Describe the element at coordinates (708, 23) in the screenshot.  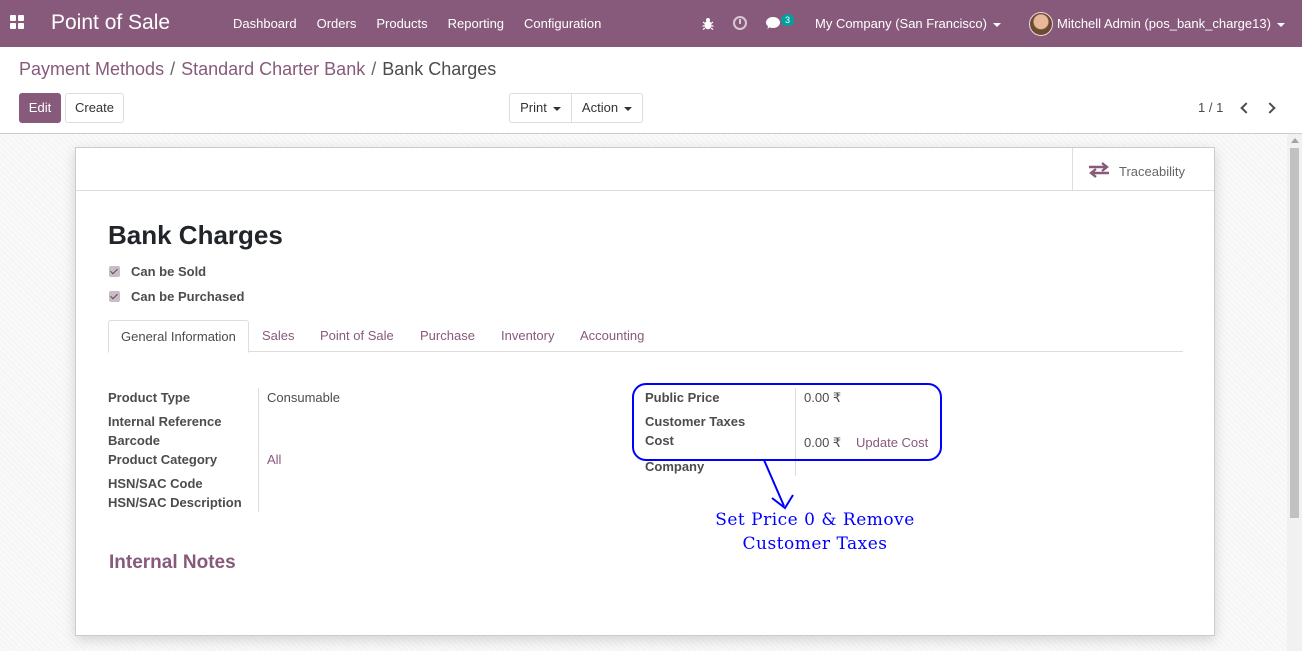
I see `debug-bug-icon` at that location.